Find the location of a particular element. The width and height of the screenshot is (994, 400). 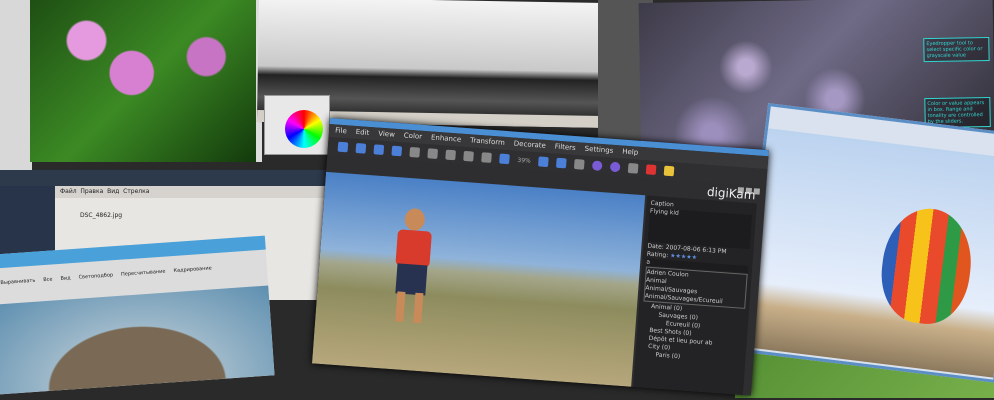

color-picker-dialog is located at coordinates (297, 125).